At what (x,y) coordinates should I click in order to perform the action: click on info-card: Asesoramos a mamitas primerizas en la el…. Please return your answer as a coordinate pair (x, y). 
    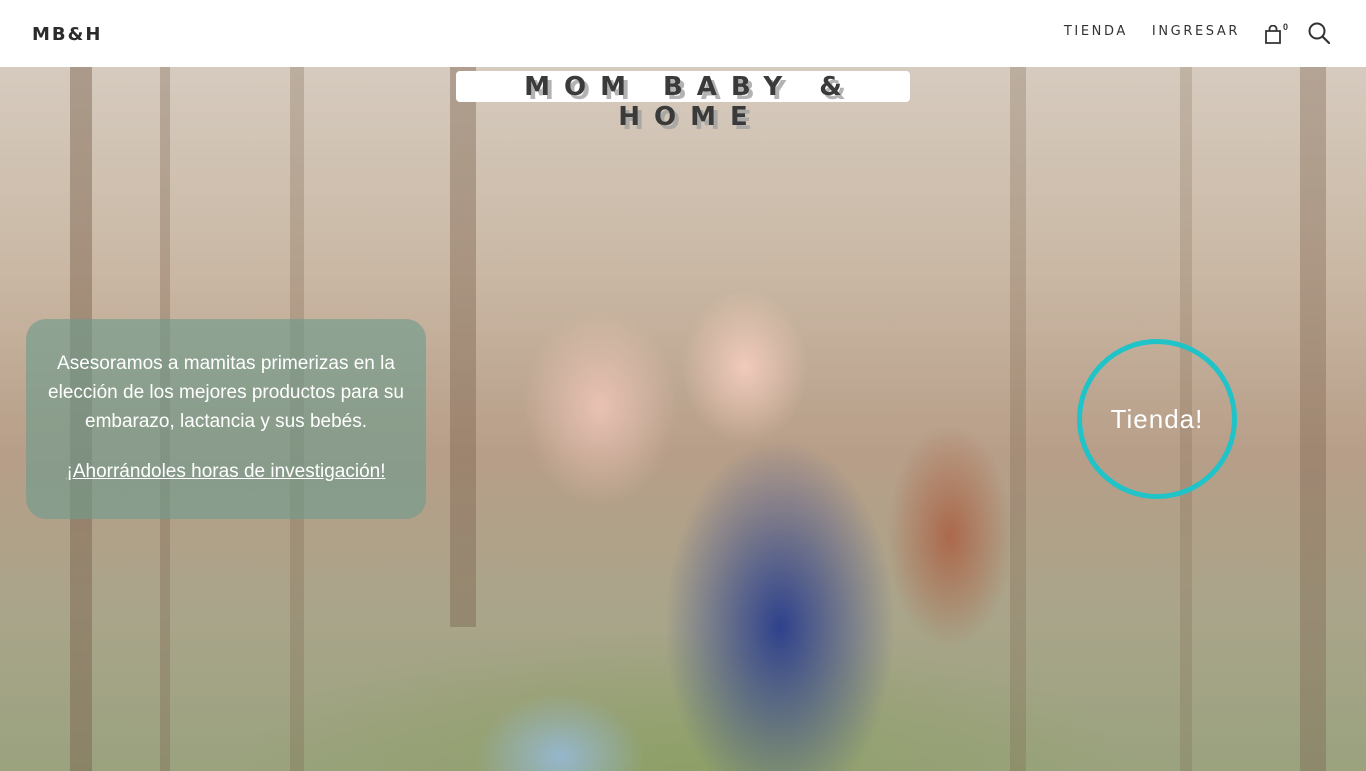
    Looking at the image, I should click on (226, 419).